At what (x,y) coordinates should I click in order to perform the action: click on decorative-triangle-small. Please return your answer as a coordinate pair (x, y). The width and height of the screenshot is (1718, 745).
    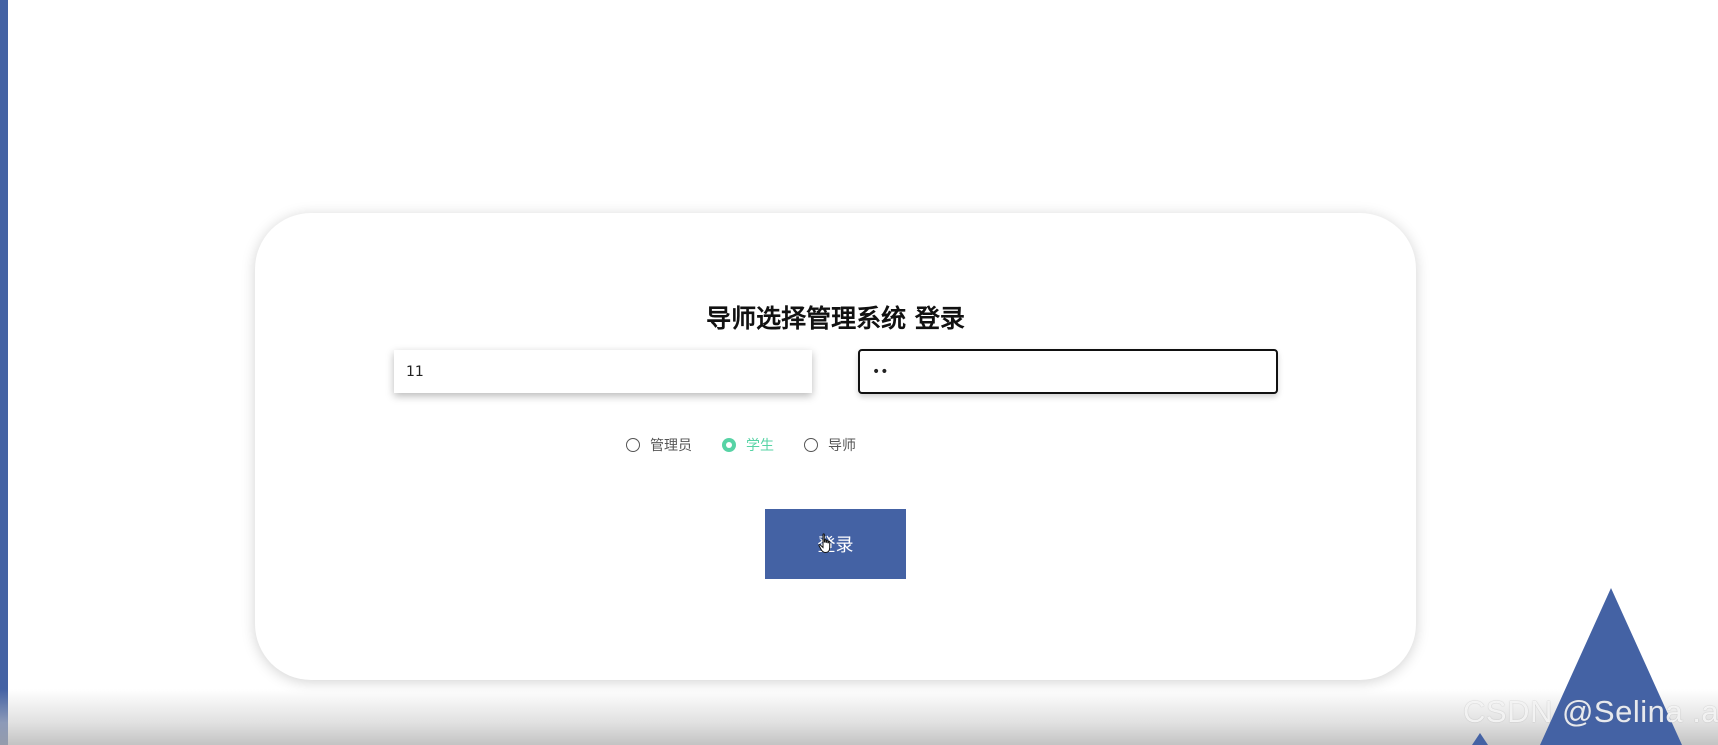
    Looking at the image, I should click on (1480, 739).